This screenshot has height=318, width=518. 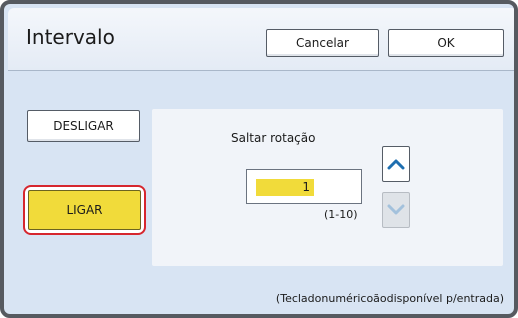 I want to click on ok-button: OK, so click(x=446, y=43).